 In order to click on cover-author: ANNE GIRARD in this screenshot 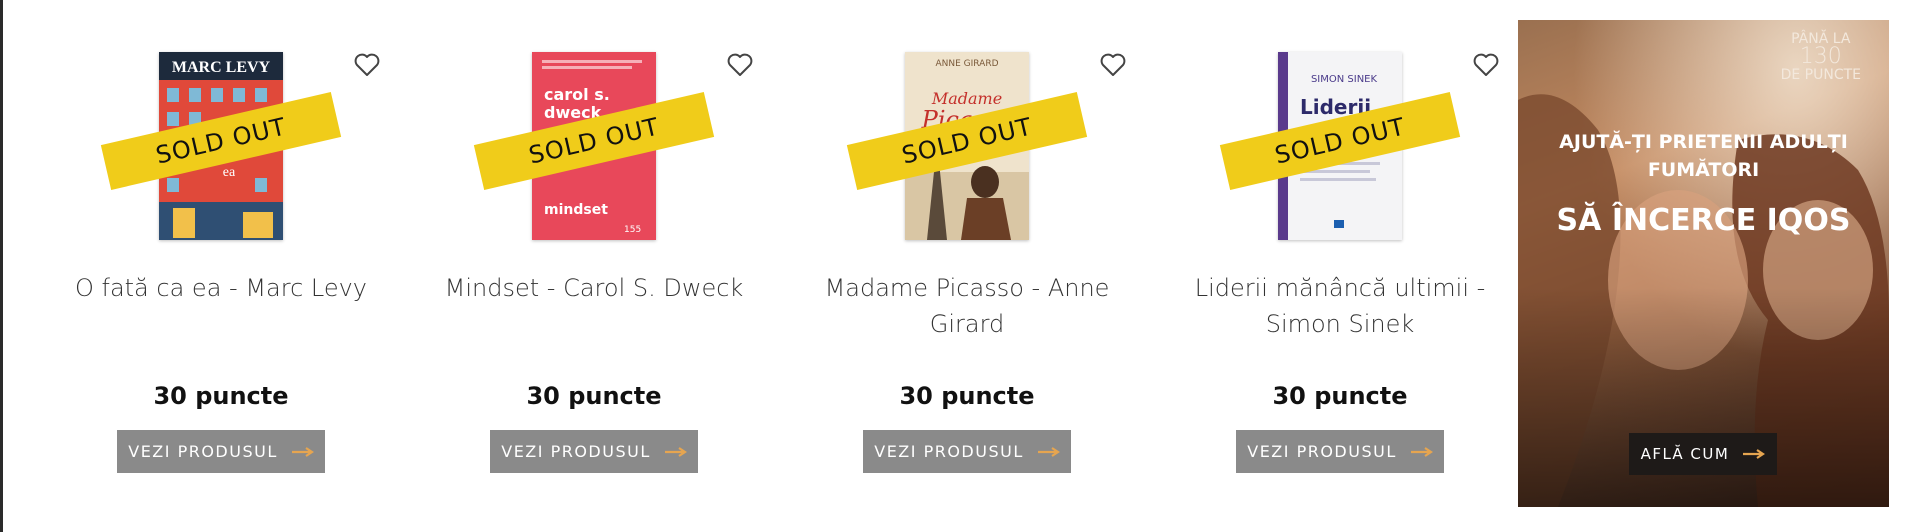, I will do `click(966, 64)`.